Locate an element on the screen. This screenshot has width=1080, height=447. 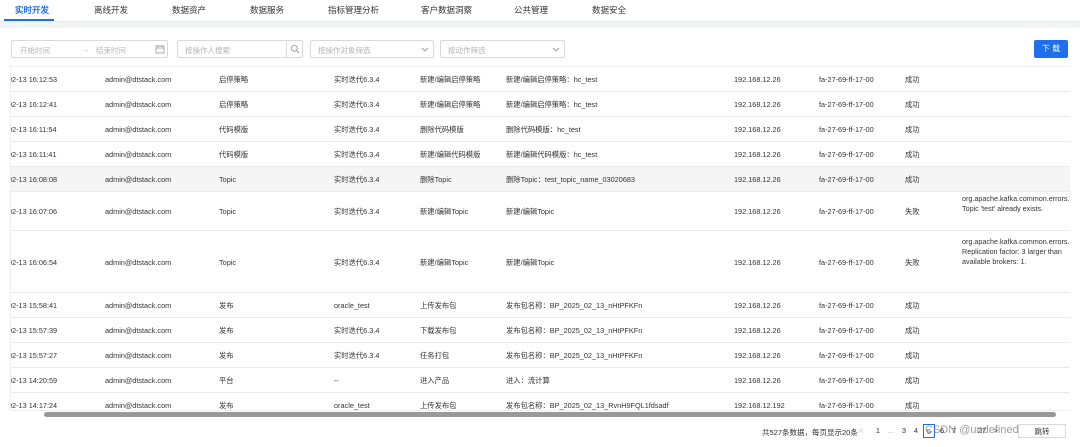
cell-action: 上传发布包 is located at coordinates (438, 405).